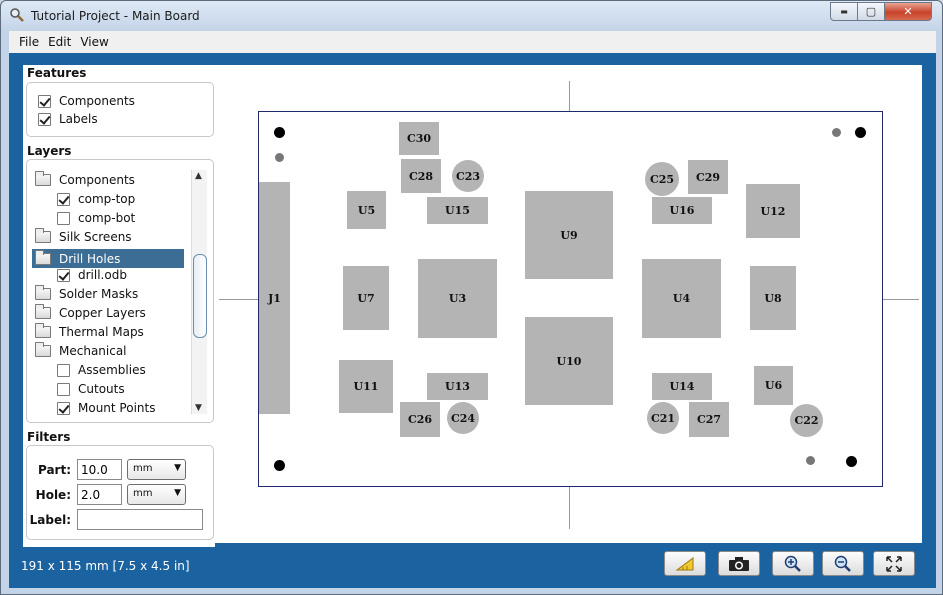 Image resolution: width=943 pixels, height=595 pixels. I want to click on components-checkbox, so click(44, 101).